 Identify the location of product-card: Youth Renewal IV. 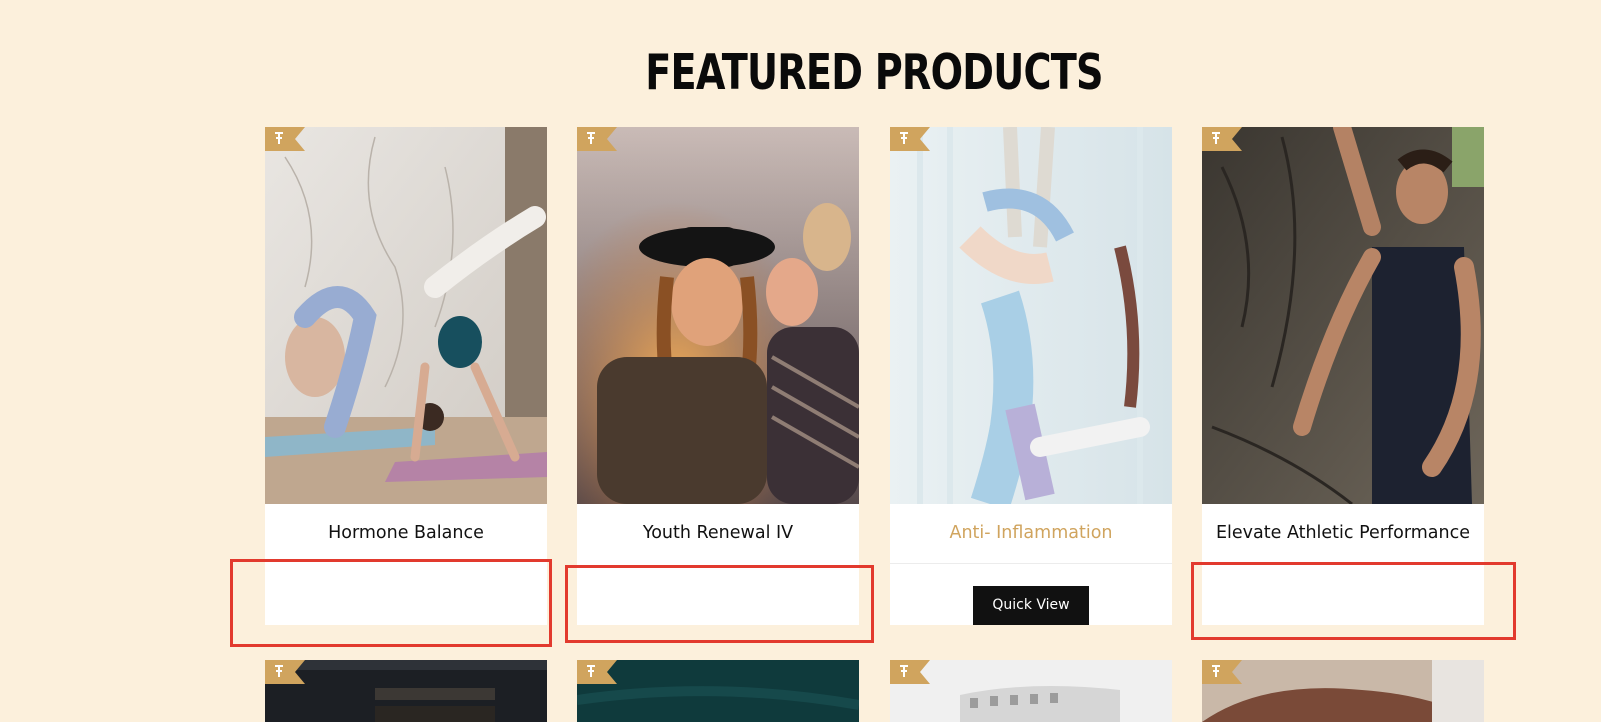
(718, 376).